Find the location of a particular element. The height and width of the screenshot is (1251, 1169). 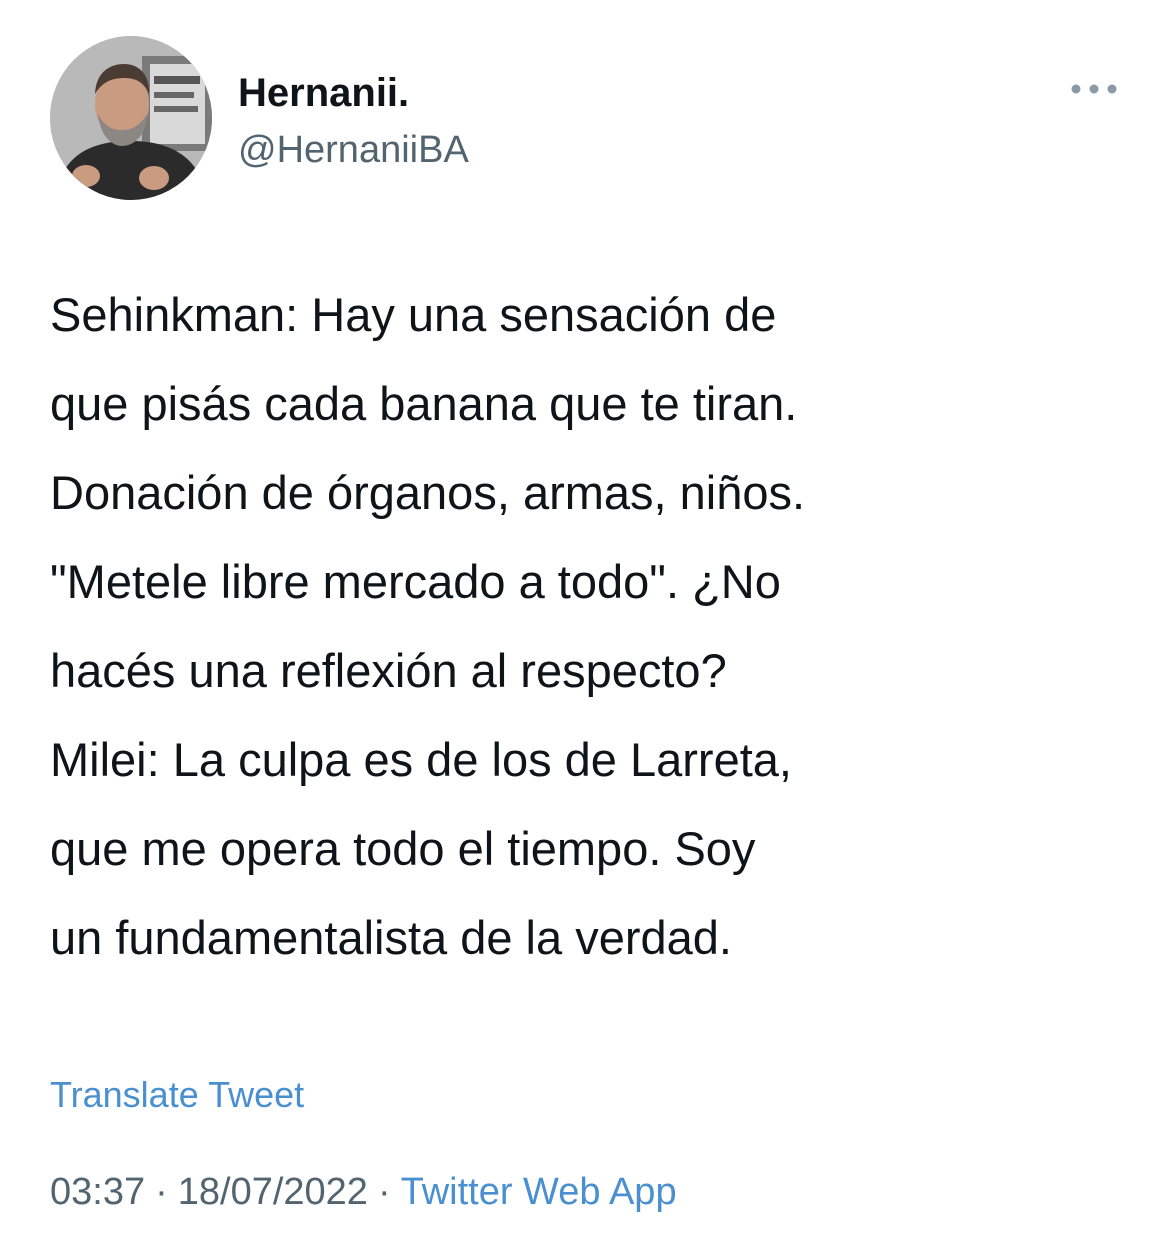

tweet-time: 03:37 is located at coordinates (97, 1192).